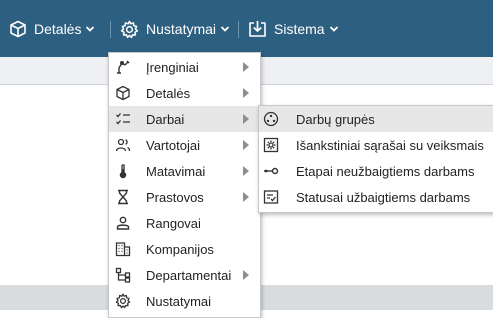 The height and width of the screenshot is (318, 493). I want to click on nav-label: Sistema, so click(299, 29).